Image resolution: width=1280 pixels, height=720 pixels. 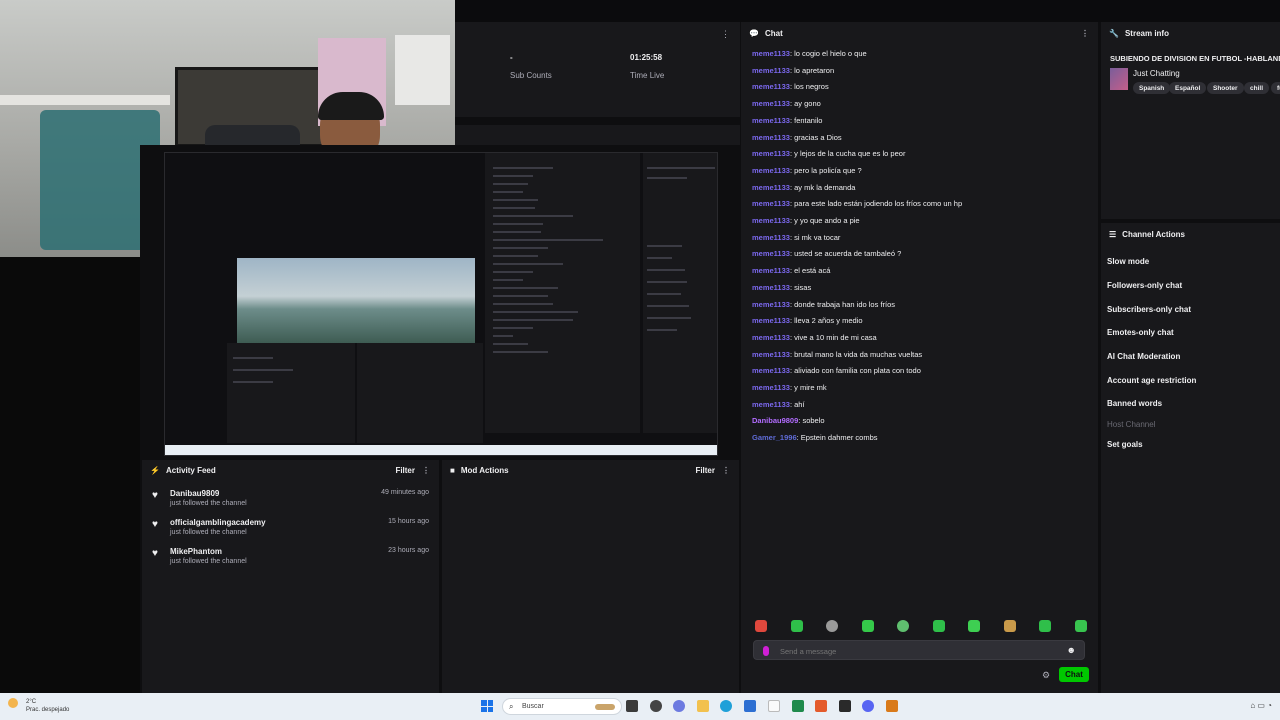 I want to click on chat-message: meme1133: los negros, so click(x=790, y=86).